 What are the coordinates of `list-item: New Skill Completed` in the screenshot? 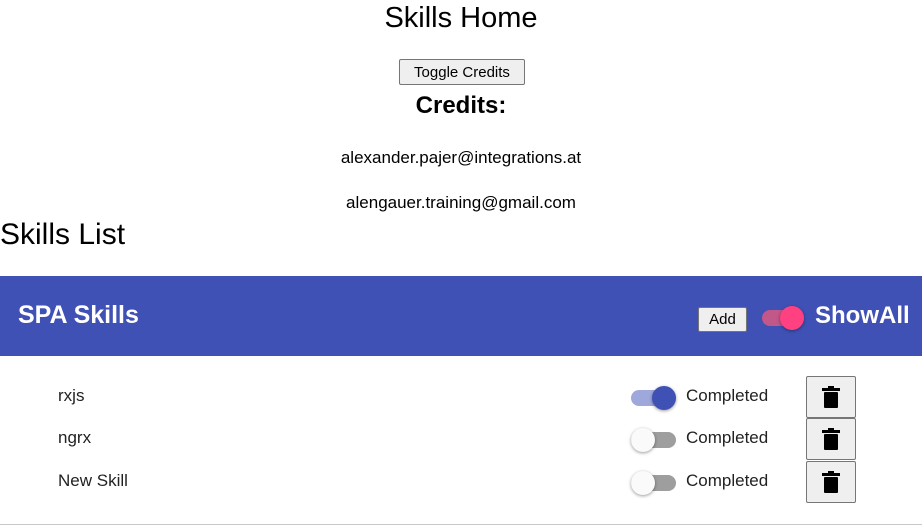 It's located at (461, 482).